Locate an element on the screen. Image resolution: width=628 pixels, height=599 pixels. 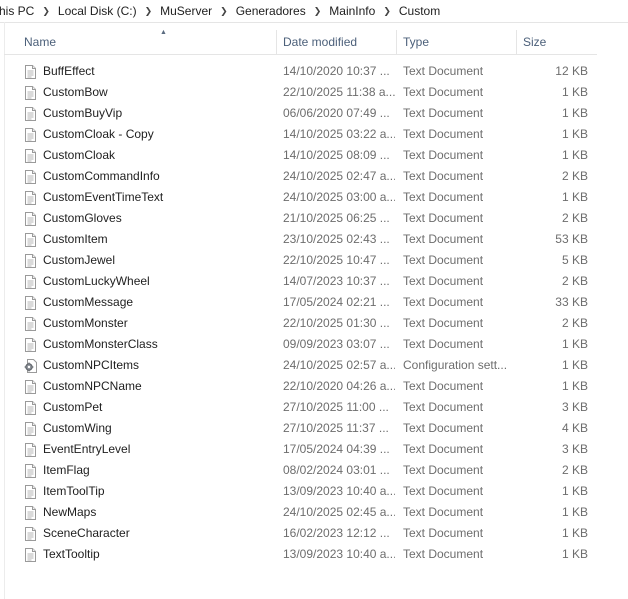
breadcrumb-custom: Custom is located at coordinates (419, 11).